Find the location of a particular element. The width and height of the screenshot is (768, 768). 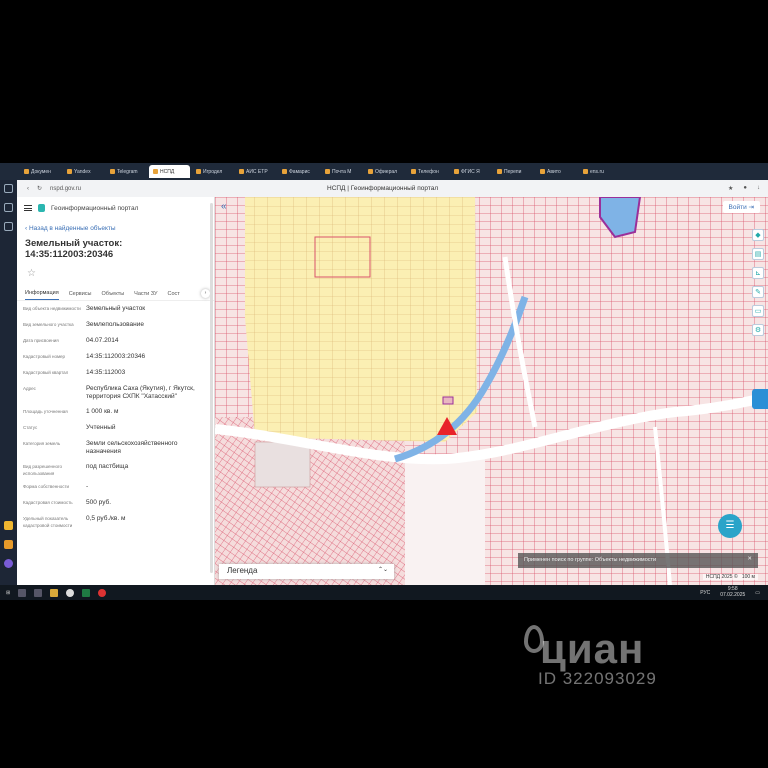

settings-icon: ⚙ is located at coordinates (758, 330).